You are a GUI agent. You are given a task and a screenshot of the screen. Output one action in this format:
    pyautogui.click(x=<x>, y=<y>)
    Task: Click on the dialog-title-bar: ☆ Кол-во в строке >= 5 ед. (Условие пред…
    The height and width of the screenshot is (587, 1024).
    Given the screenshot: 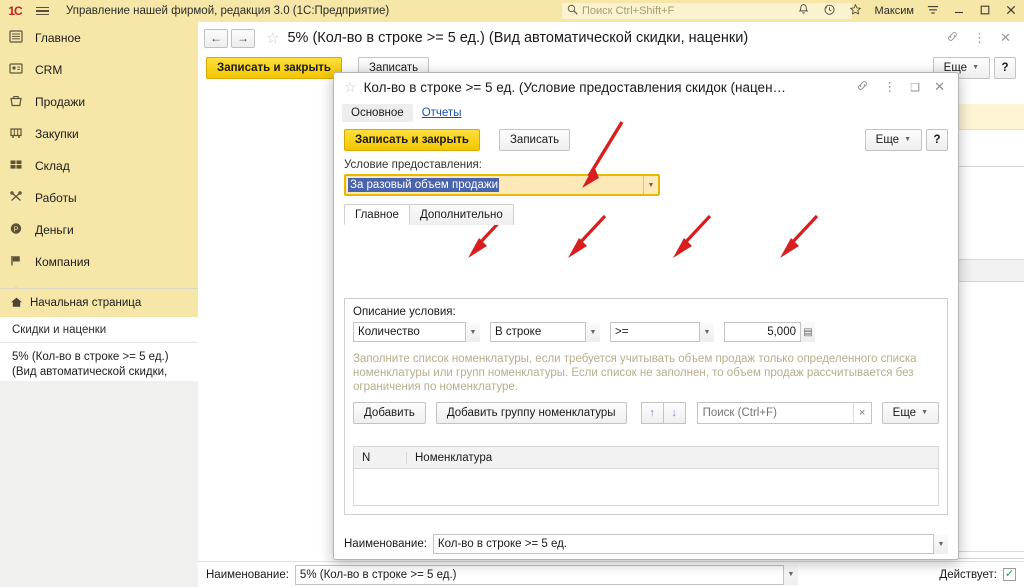 What is the action you would take?
    pyautogui.click(x=646, y=87)
    